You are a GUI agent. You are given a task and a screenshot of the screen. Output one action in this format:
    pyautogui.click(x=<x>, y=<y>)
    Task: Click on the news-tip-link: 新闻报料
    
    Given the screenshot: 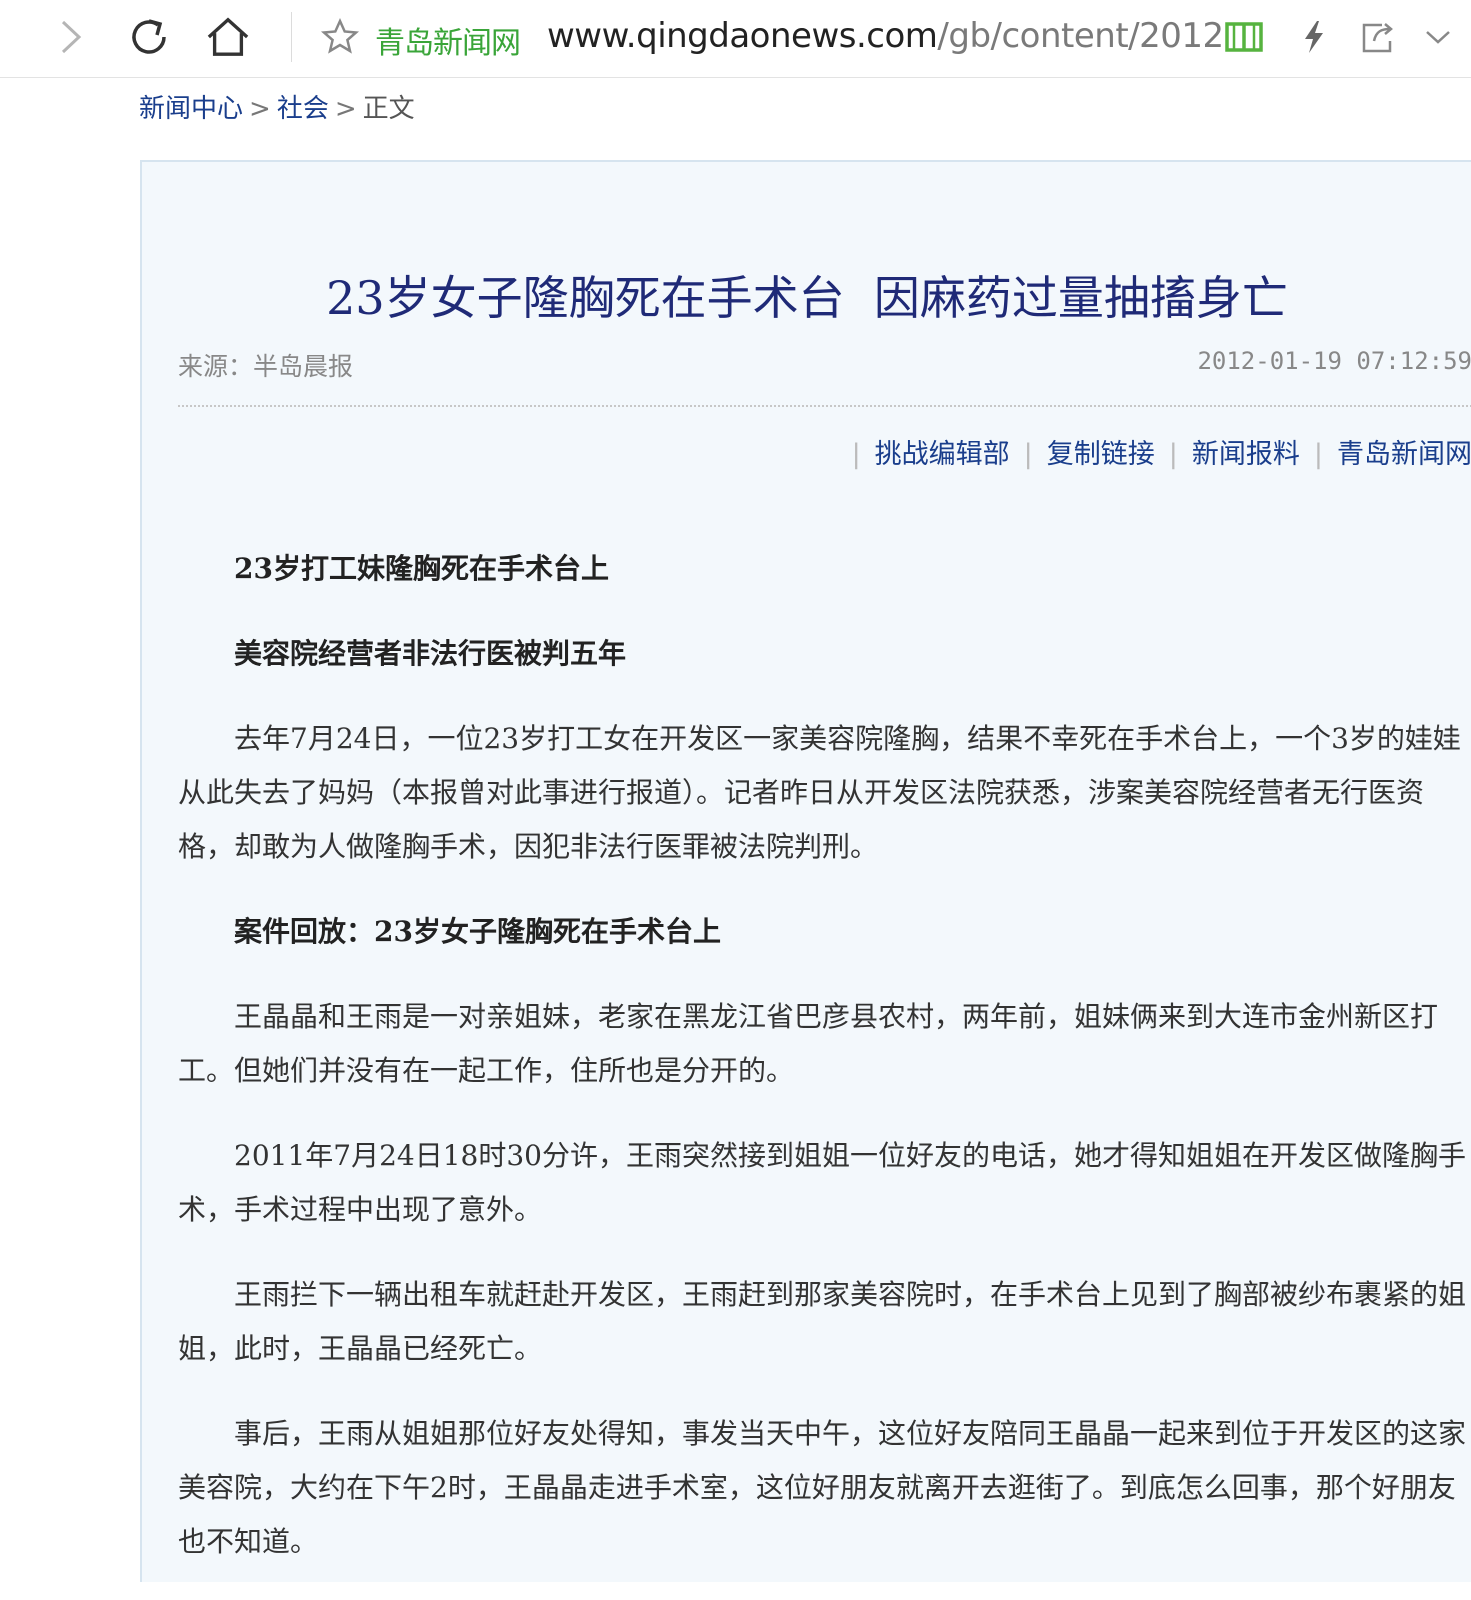 What is the action you would take?
    pyautogui.click(x=1246, y=454)
    